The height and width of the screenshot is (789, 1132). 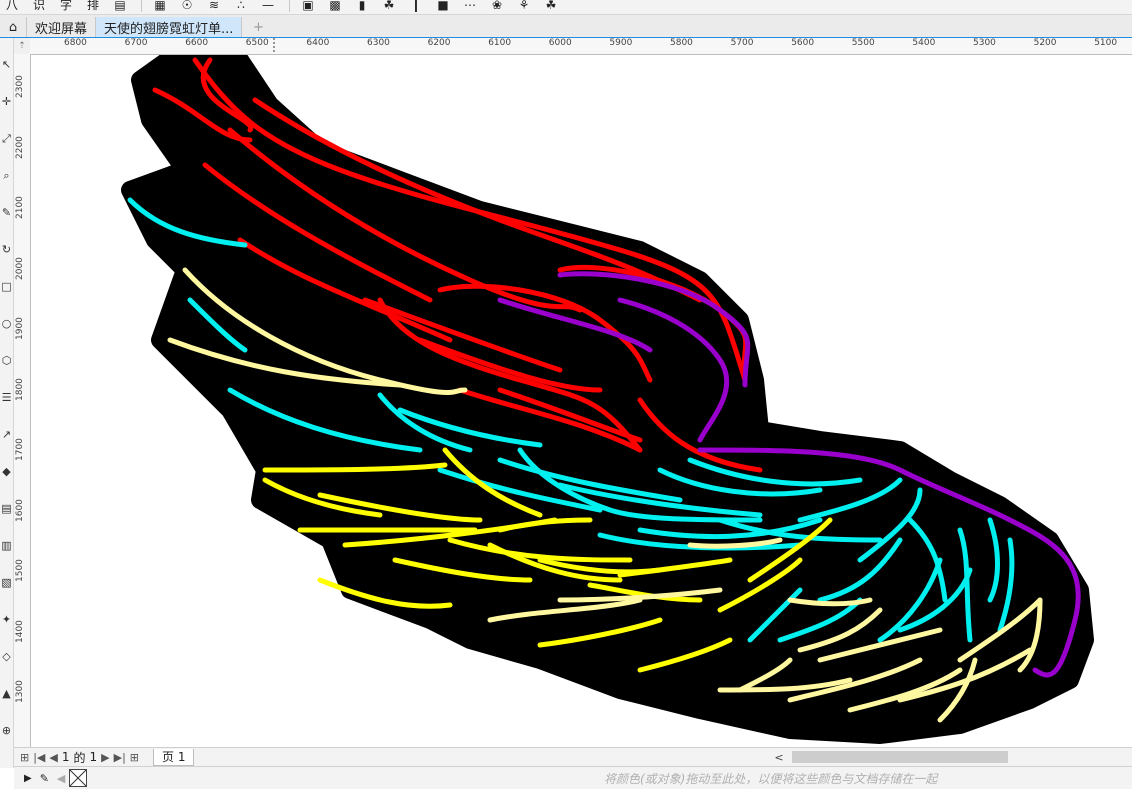 I want to click on tool-icon-8: ⬡, so click(x=6, y=361).